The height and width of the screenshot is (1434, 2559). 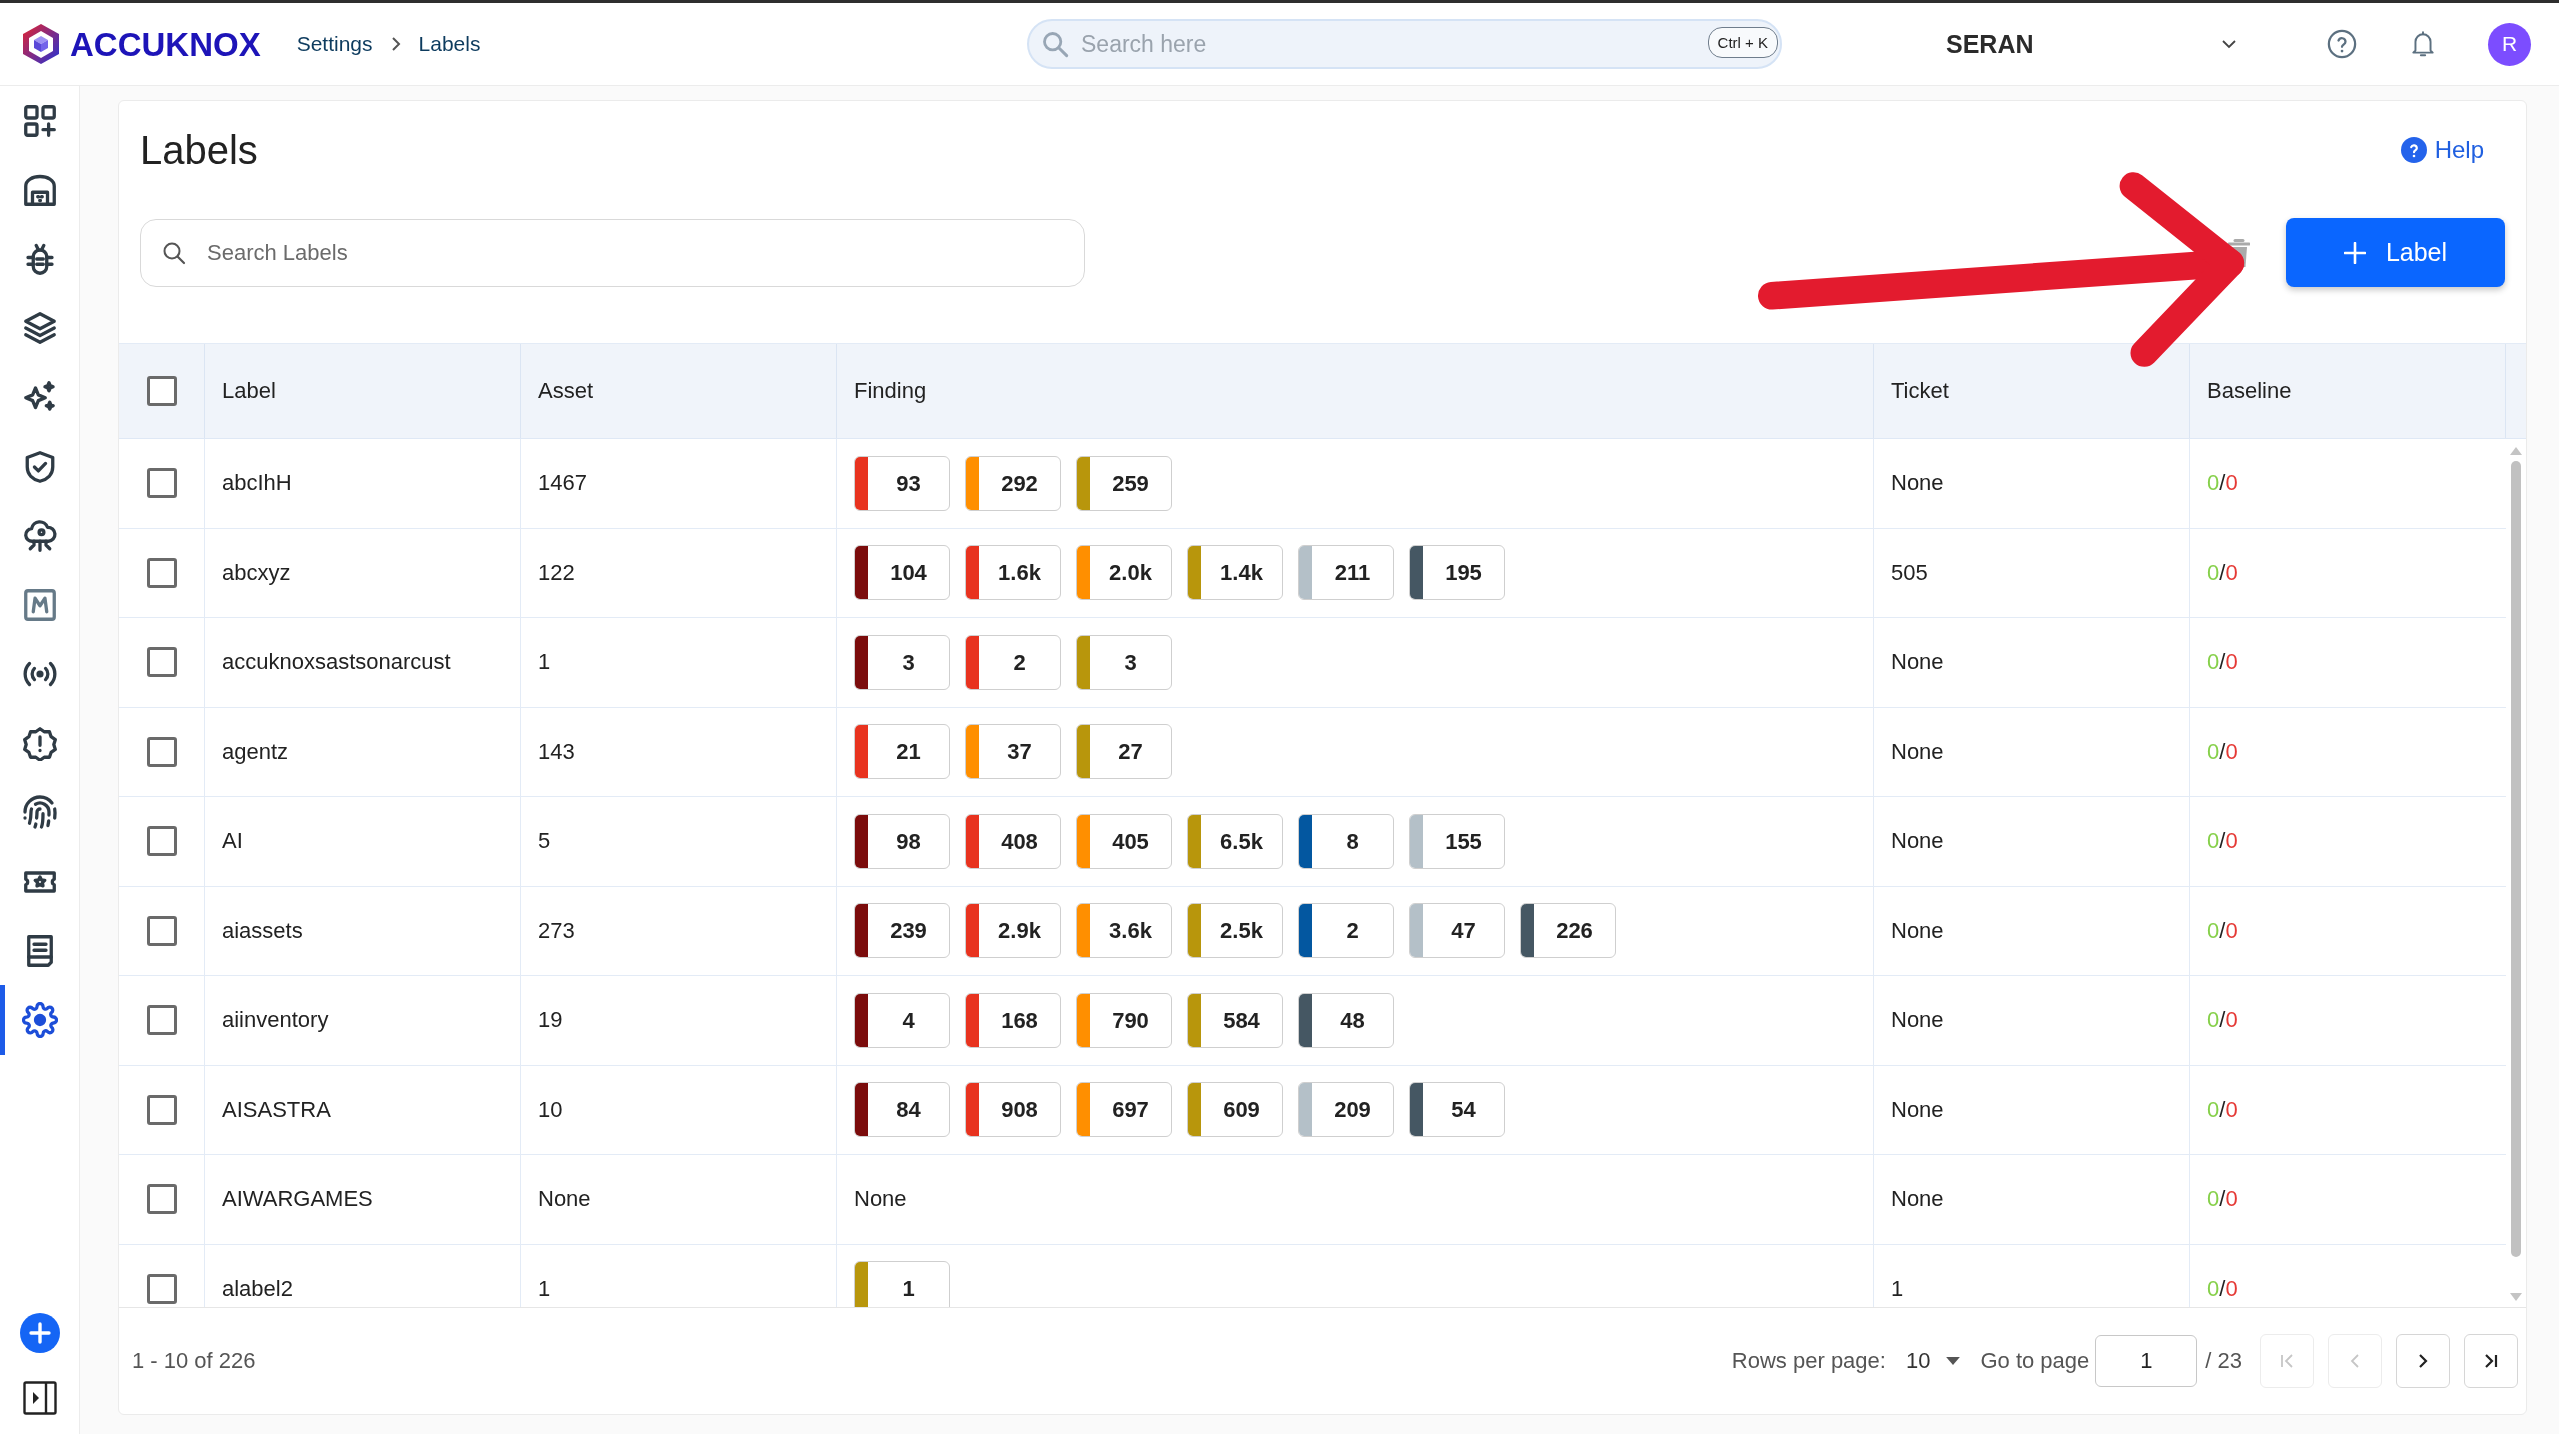 I want to click on breadcrumb-link: Settings, so click(x=334, y=44).